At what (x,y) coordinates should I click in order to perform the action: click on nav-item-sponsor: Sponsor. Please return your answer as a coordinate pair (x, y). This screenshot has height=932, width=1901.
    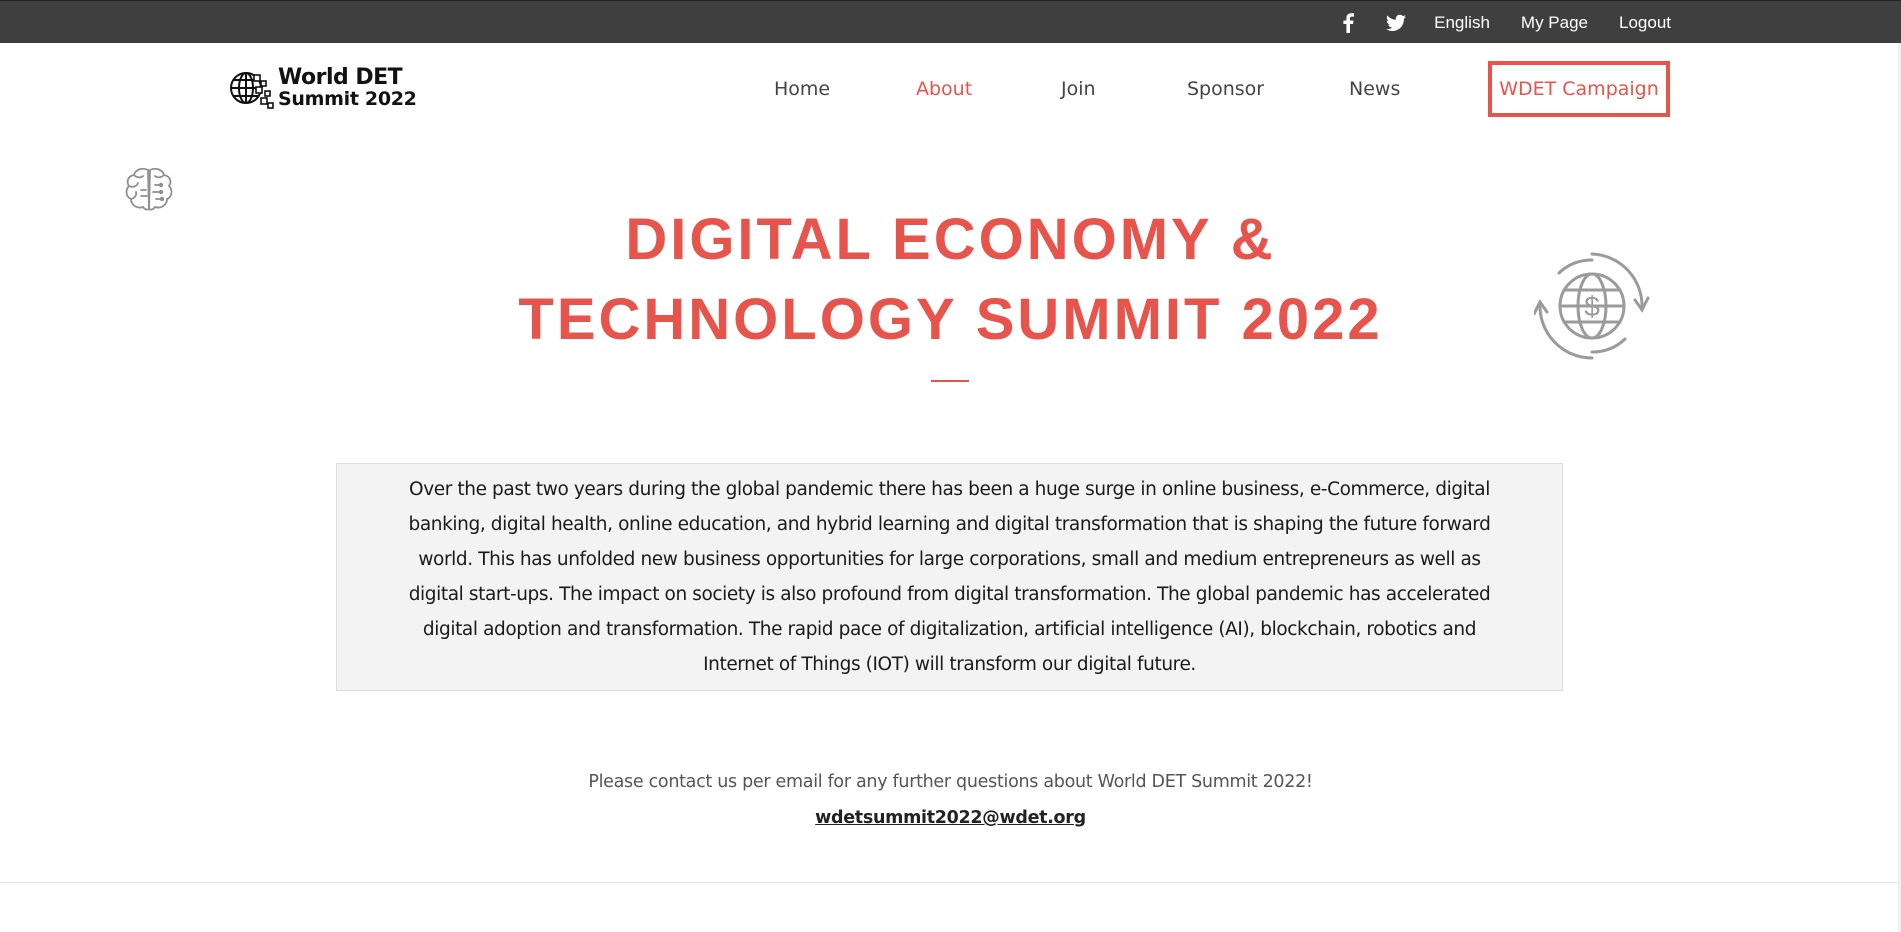
    Looking at the image, I should click on (1225, 89).